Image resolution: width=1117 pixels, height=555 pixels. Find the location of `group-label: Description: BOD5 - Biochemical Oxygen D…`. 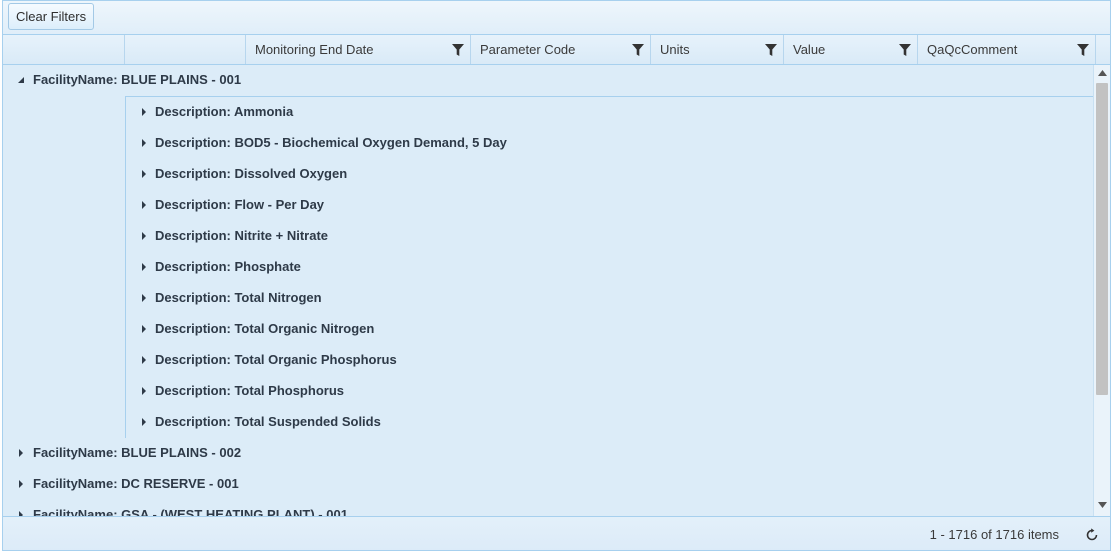

group-label: Description: BOD5 - Biochemical Oxygen D… is located at coordinates (331, 142).